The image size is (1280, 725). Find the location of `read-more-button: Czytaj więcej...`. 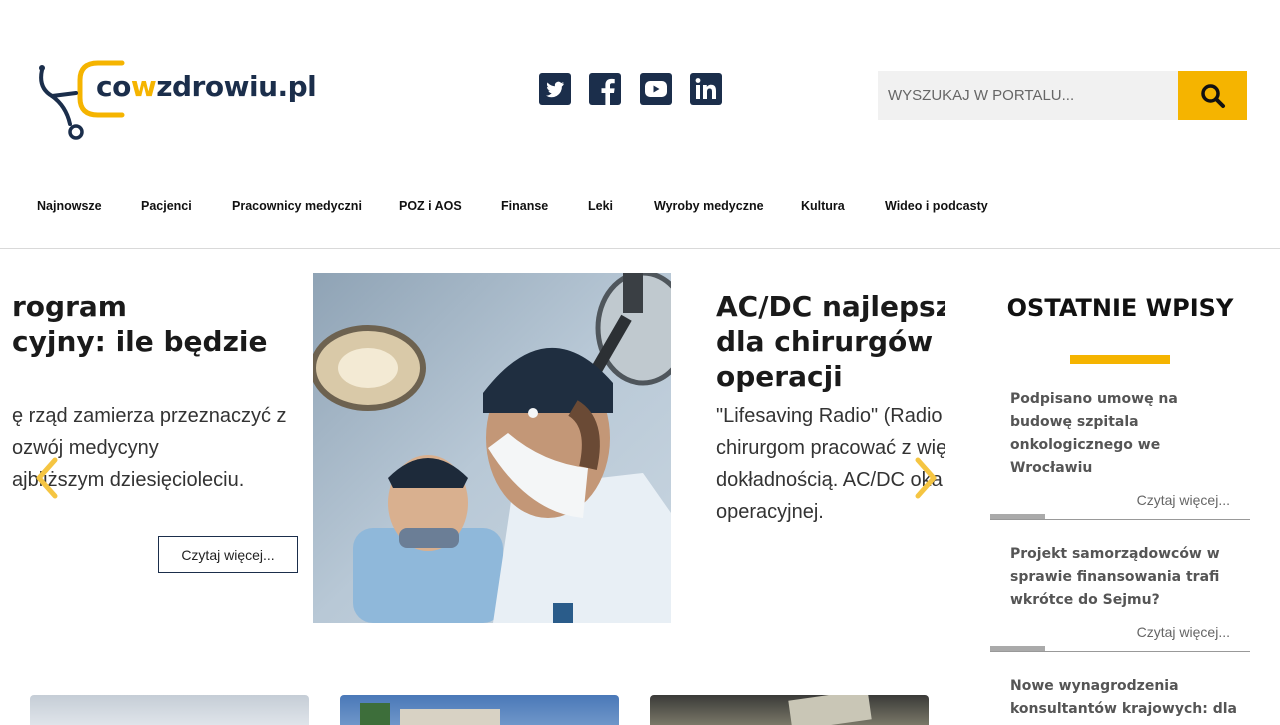

read-more-button: Czytaj więcej... is located at coordinates (228, 554).